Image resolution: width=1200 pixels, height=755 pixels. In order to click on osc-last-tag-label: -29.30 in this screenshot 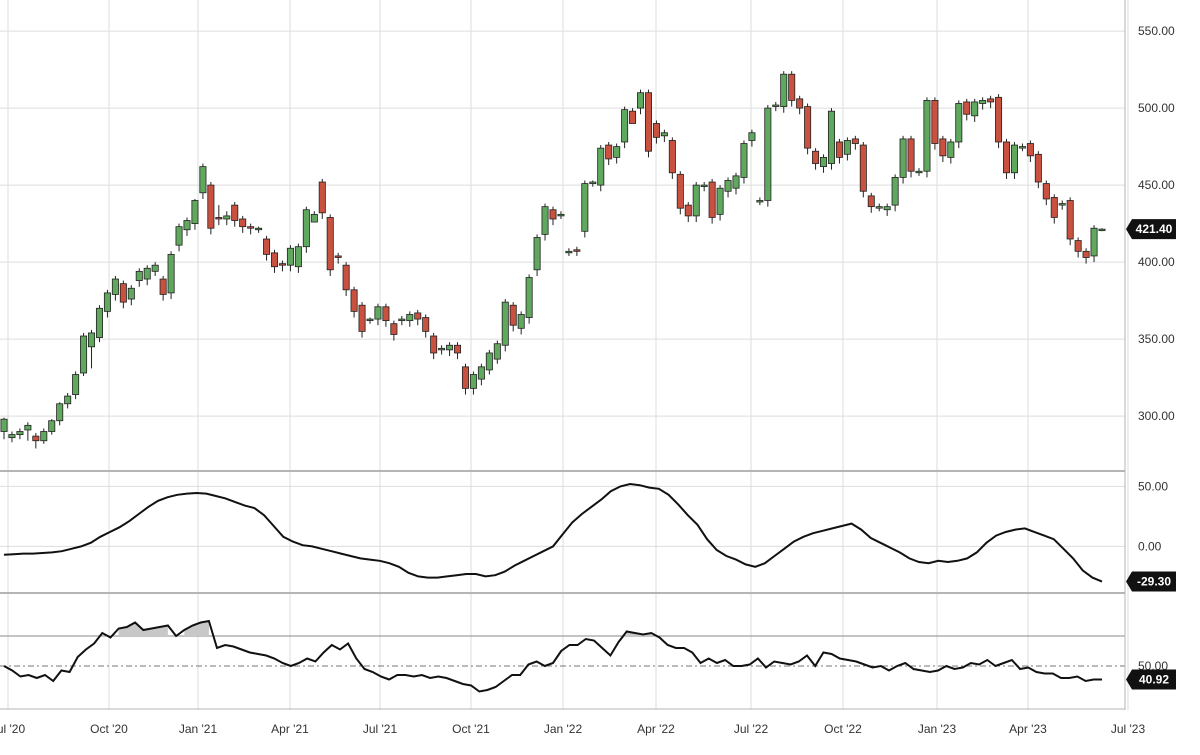, I will do `click(1154, 582)`.